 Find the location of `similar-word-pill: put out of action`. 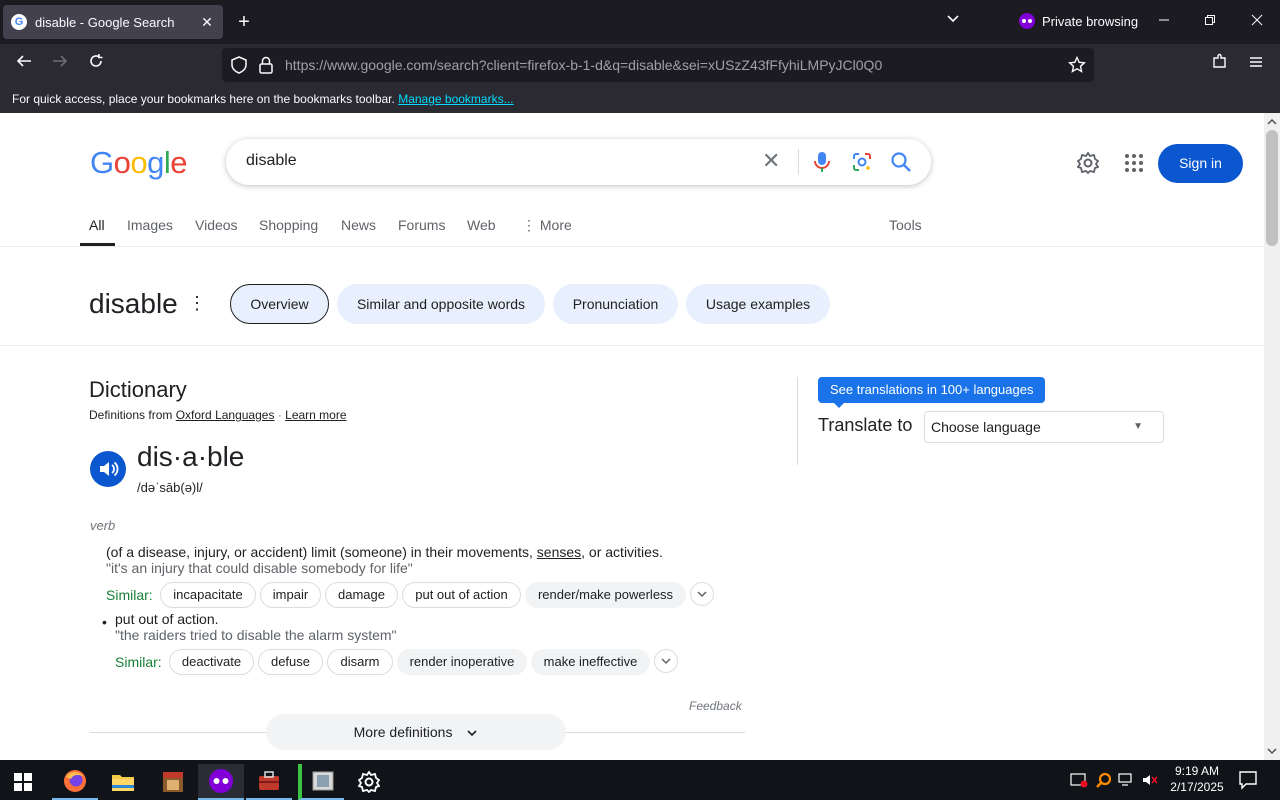

similar-word-pill: put out of action is located at coordinates (461, 595).